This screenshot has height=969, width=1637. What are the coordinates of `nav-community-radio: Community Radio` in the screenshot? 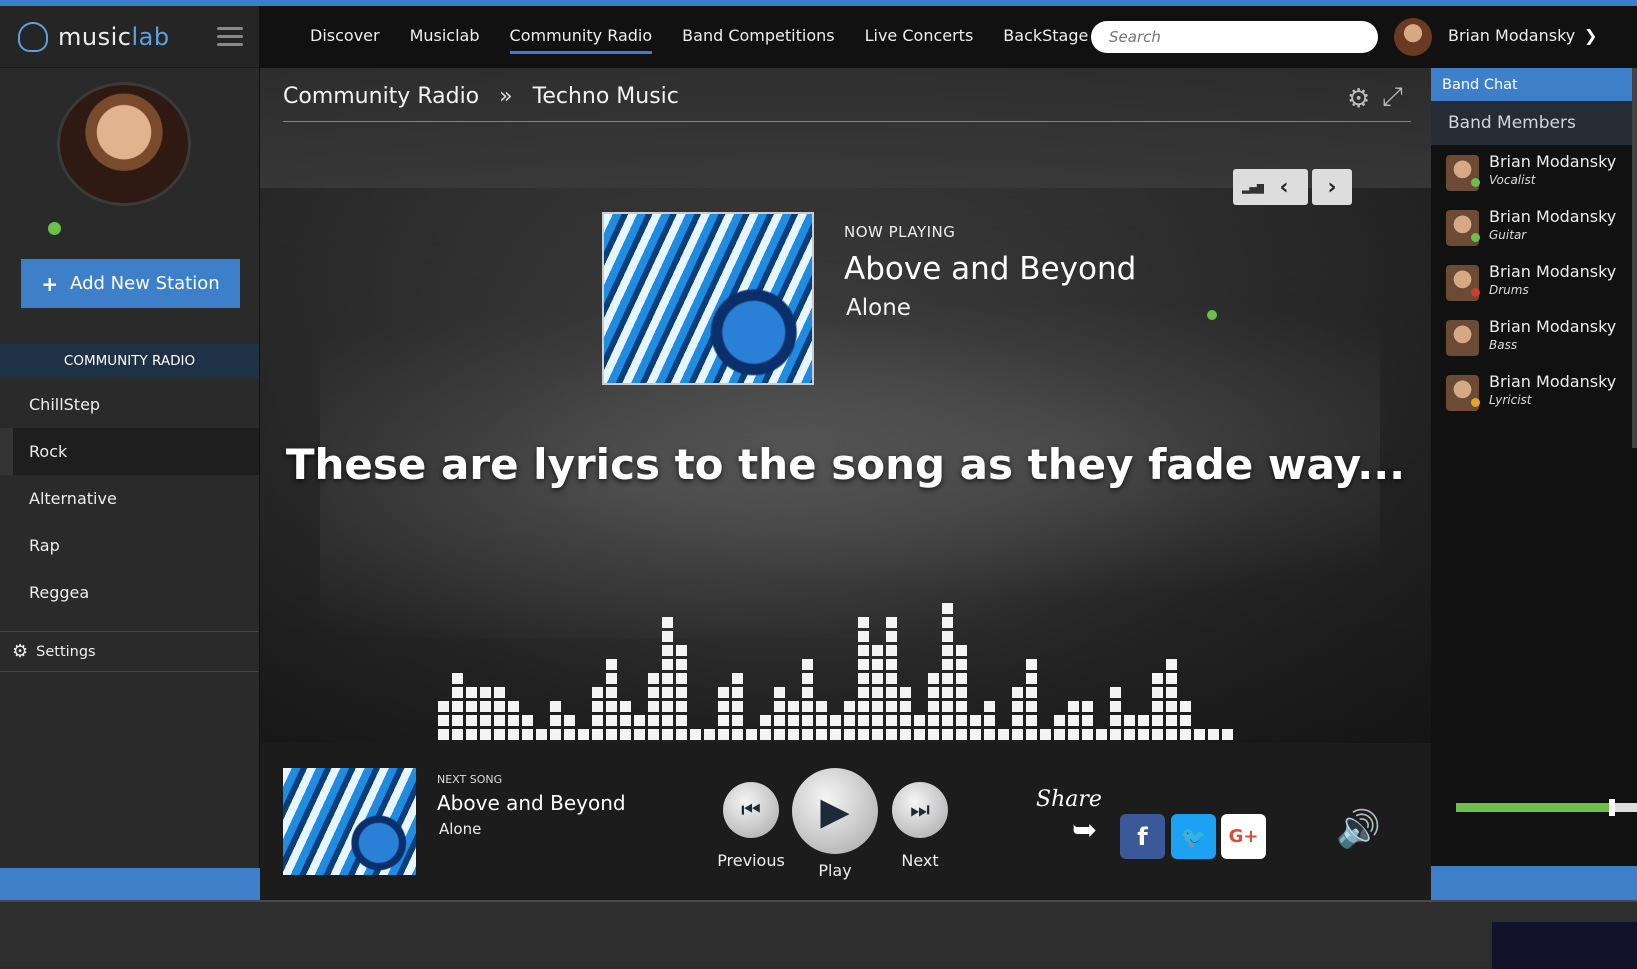 It's located at (580, 40).